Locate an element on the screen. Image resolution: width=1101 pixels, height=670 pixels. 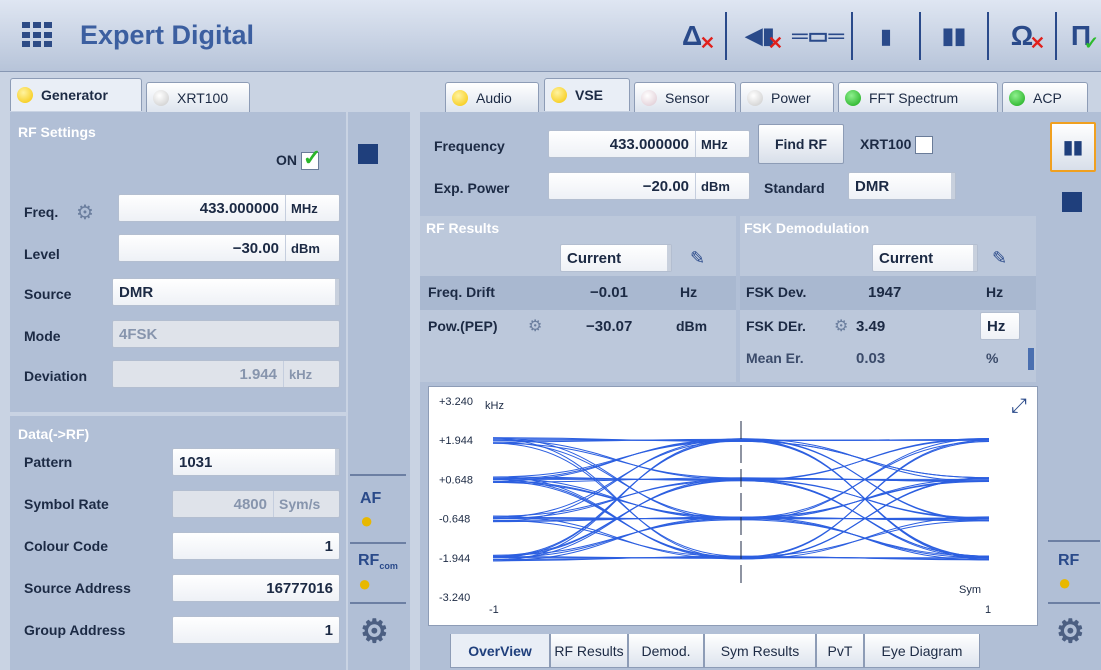
fsk-mode-value: Current is located at coordinates (906, 258).